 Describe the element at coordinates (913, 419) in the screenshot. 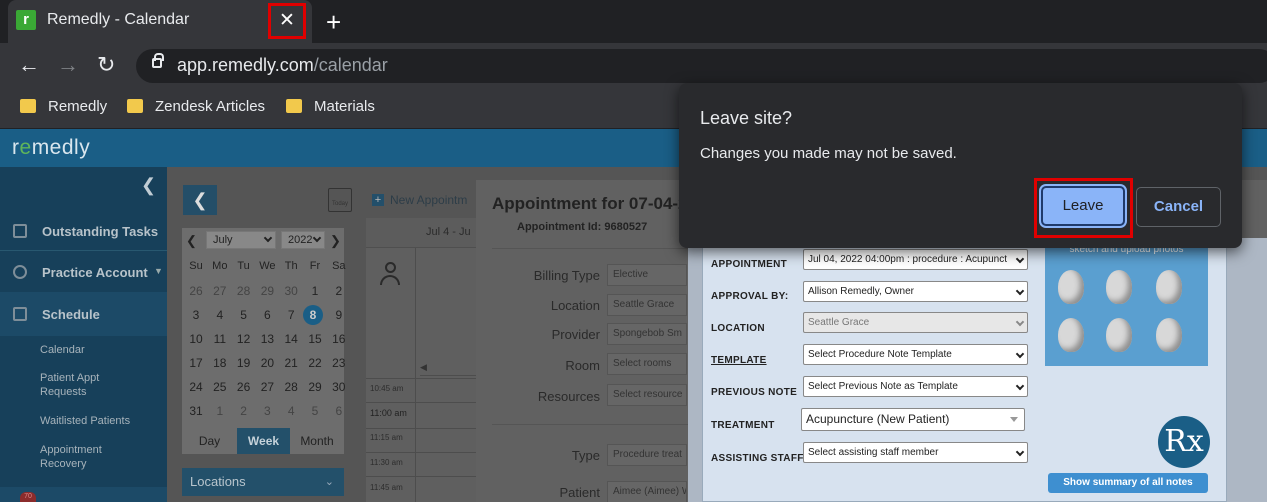

I see `treatment-select: Acupuncture (New Patient)` at that location.